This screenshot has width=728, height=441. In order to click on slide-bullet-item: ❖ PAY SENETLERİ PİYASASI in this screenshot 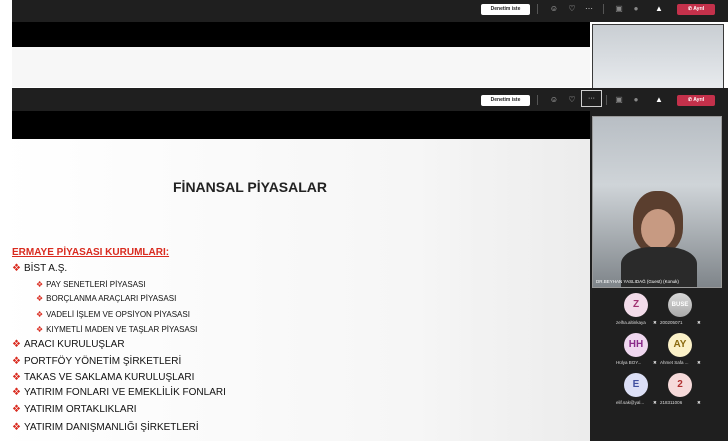, I will do `click(91, 284)`.